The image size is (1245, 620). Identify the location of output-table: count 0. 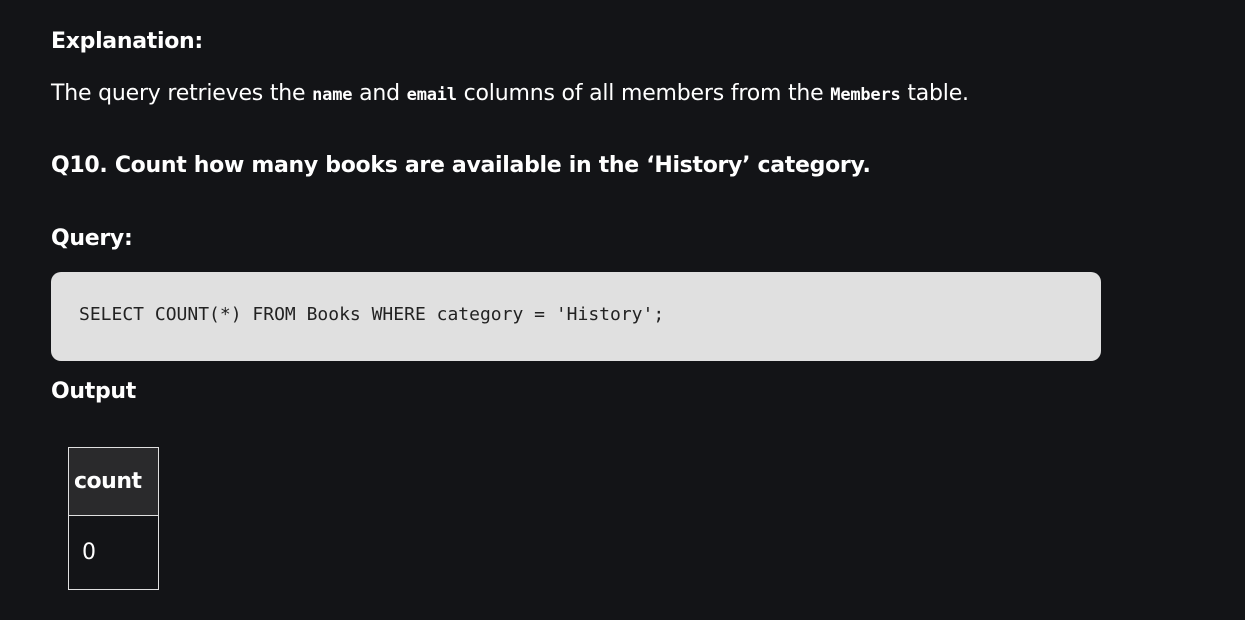
(113, 518).